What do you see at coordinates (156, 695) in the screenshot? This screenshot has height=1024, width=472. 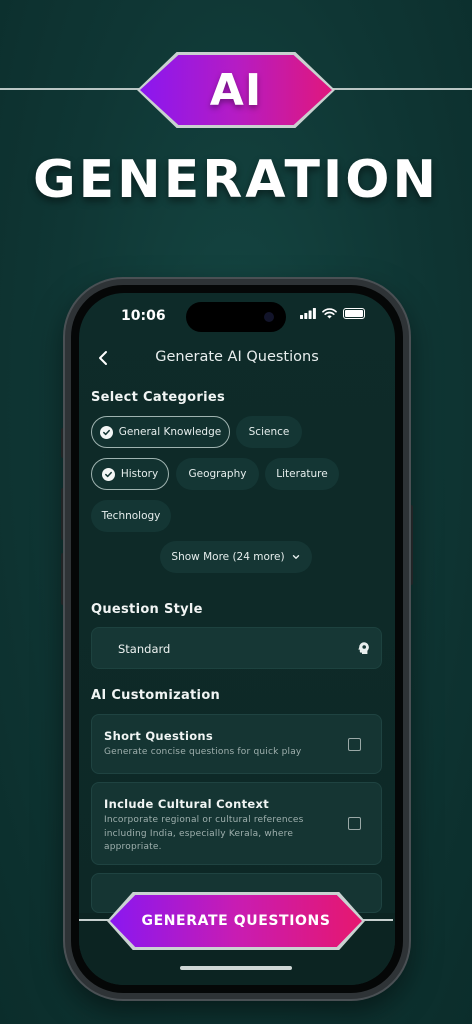 I see `ai-customization-heading: AI Customization` at bounding box center [156, 695].